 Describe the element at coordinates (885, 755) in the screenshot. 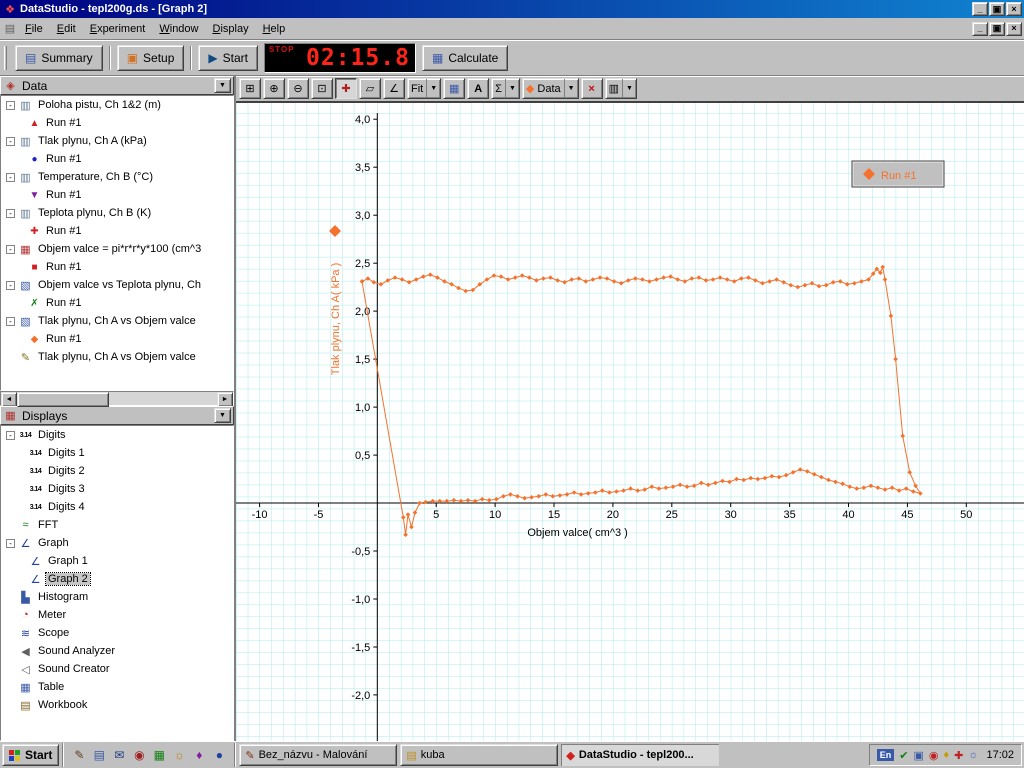

I see `keyboard-language-indicator: En` at that location.